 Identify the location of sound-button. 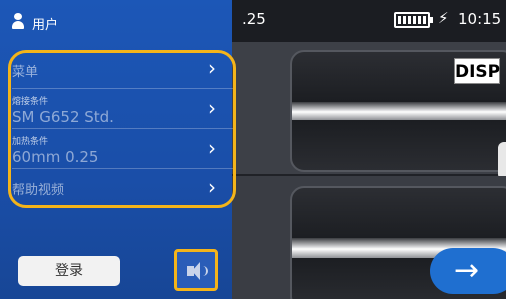
(196, 270).